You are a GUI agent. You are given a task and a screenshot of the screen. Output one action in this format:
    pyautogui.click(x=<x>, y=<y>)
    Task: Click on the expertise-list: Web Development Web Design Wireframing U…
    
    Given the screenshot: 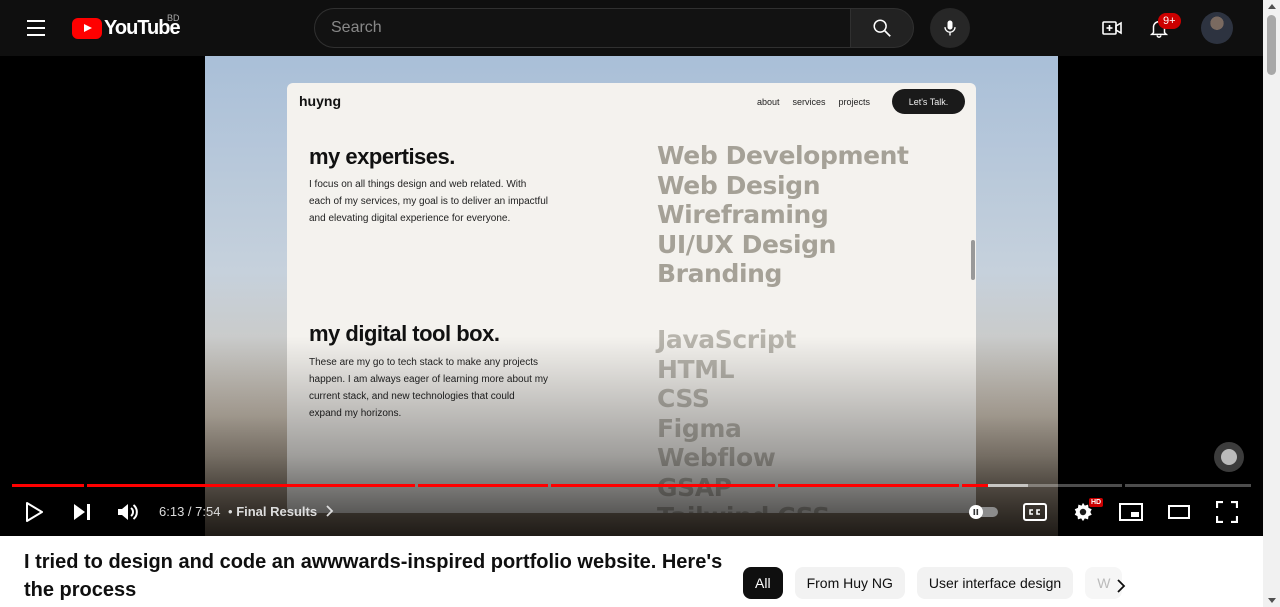 What is the action you would take?
    pyautogui.click(x=783, y=215)
    